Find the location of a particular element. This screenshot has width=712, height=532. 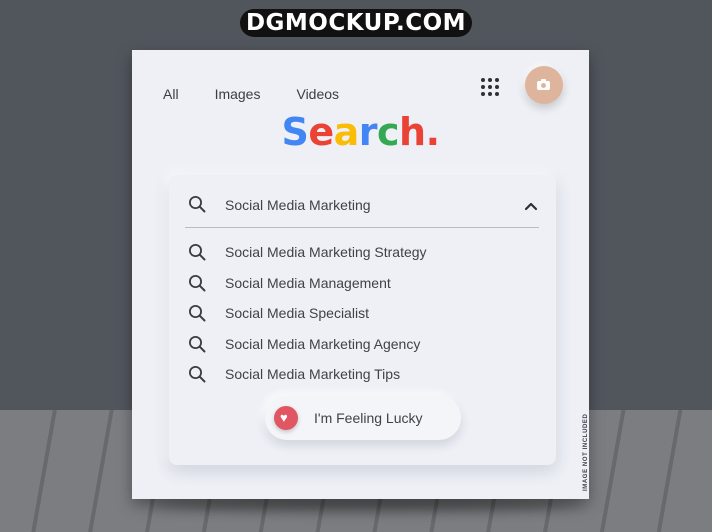

suggestion-item: Social Media Marketing Tips is located at coordinates (362, 373).